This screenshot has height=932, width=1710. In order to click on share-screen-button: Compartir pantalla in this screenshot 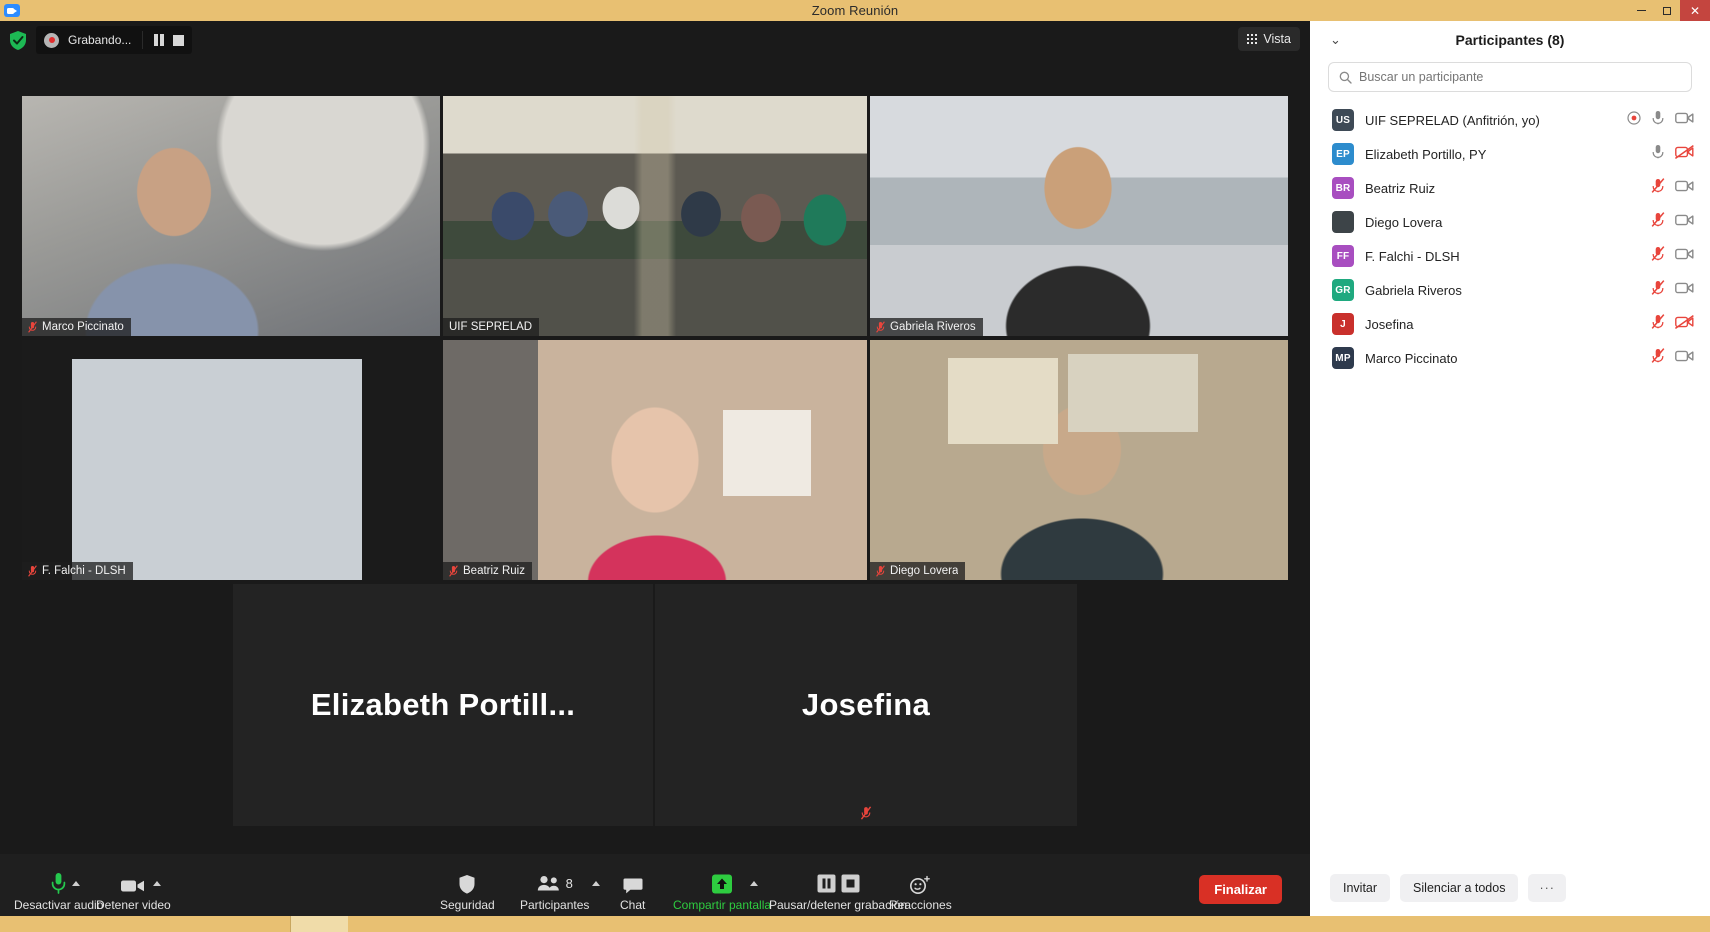, I will do `click(722, 891)`.